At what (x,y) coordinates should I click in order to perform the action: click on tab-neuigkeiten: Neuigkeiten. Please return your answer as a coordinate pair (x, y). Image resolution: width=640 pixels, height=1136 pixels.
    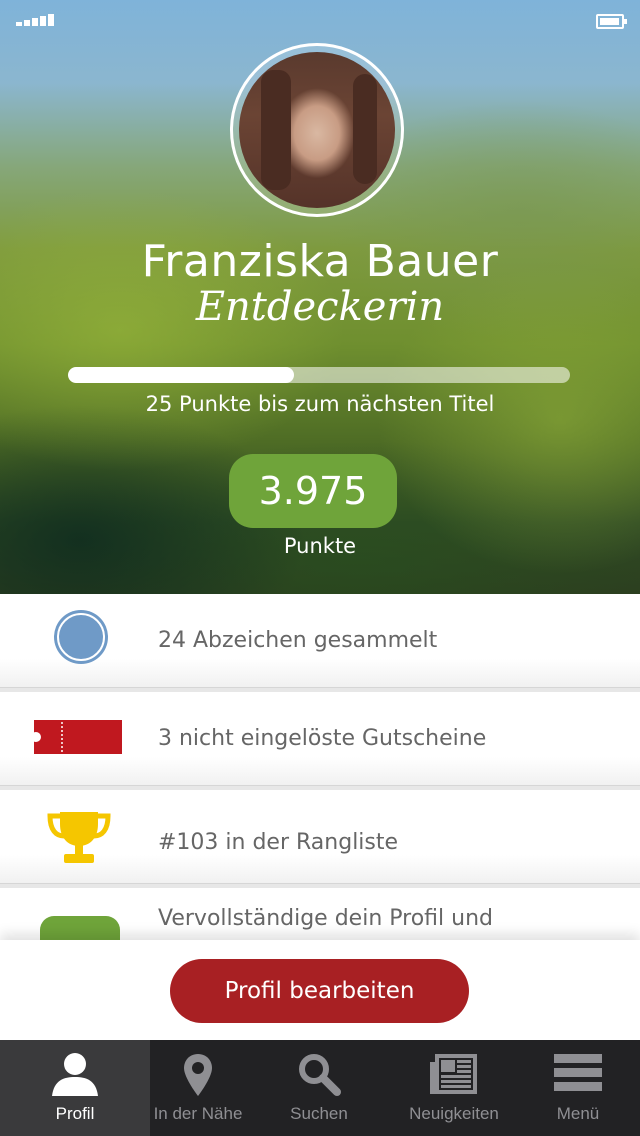
    Looking at the image, I should click on (454, 1088).